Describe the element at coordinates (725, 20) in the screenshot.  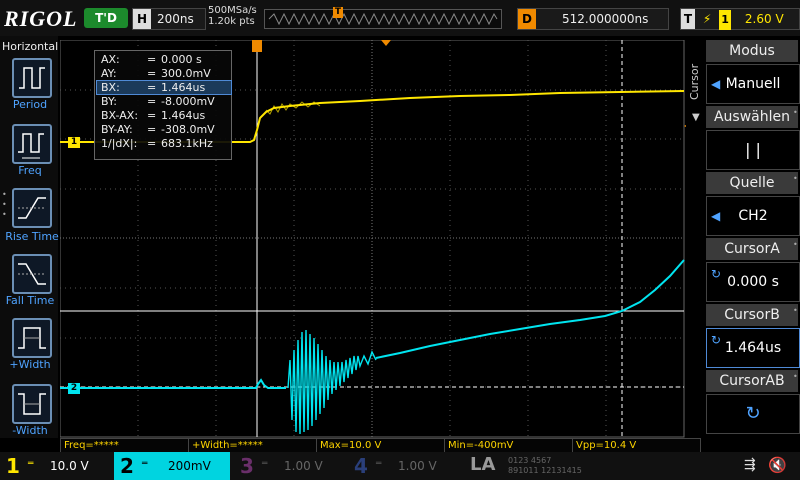
I see `trigger-source: 1` at that location.